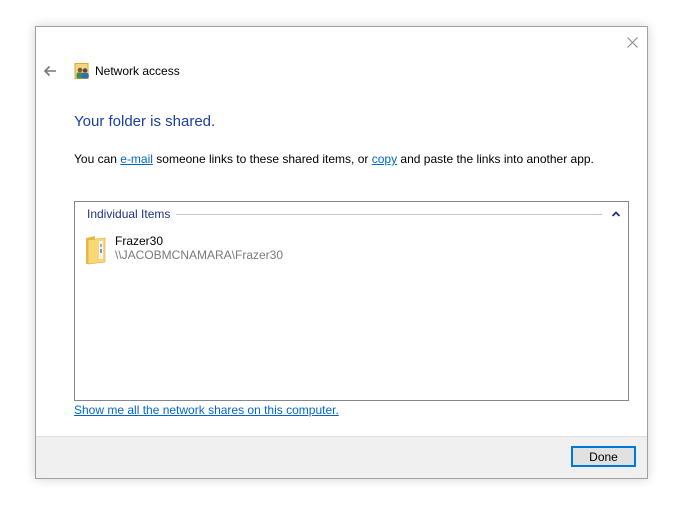  What do you see at coordinates (341, 457) in the screenshot?
I see `dialog-footer: Done` at bounding box center [341, 457].